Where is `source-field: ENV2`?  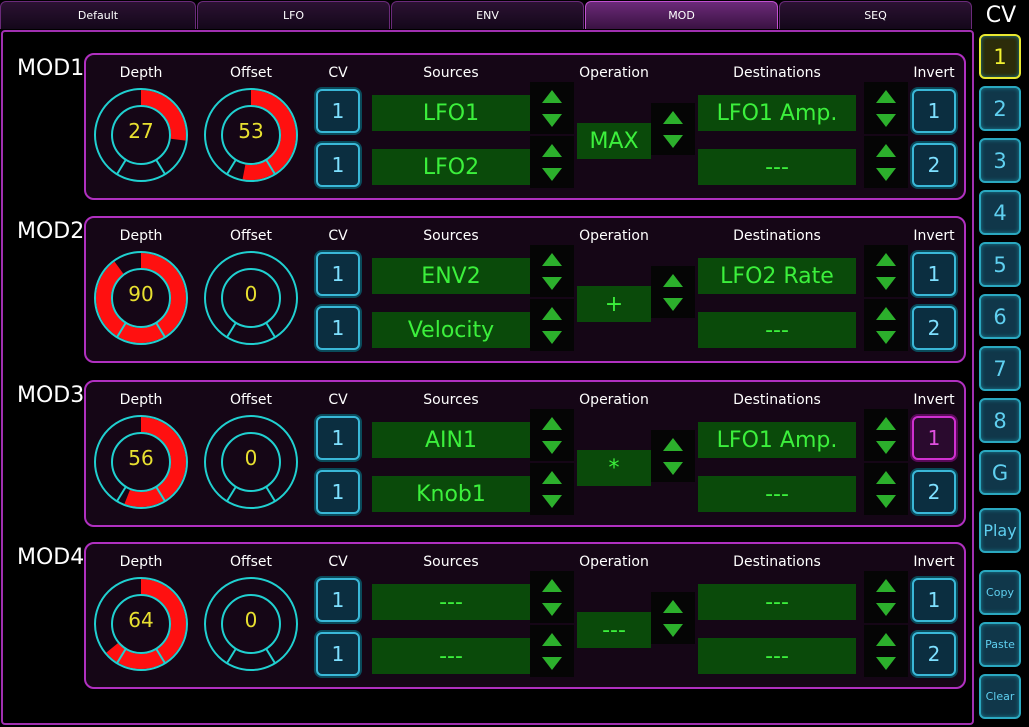 source-field: ENV2 is located at coordinates (451, 276).